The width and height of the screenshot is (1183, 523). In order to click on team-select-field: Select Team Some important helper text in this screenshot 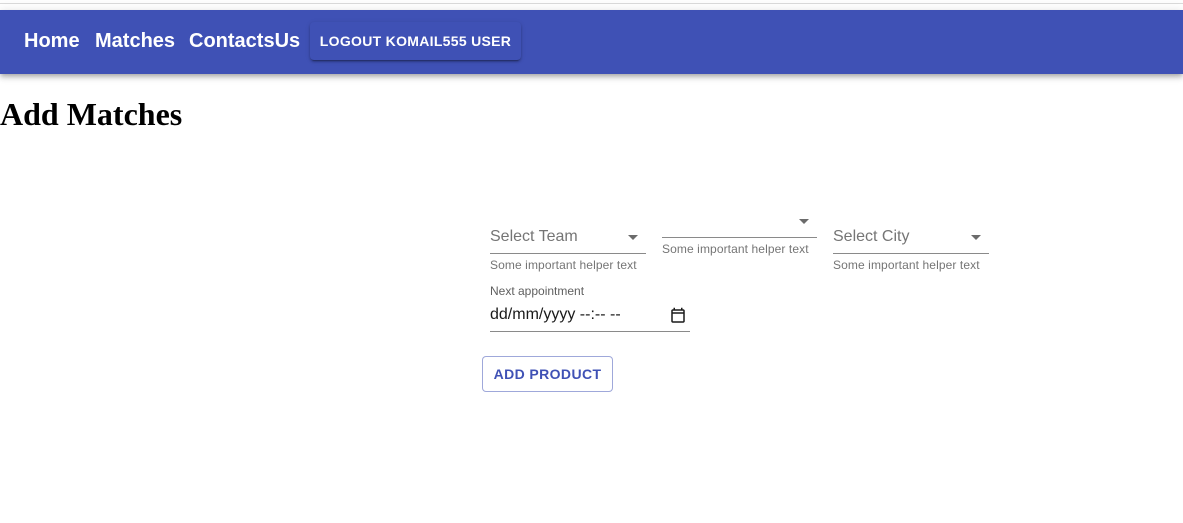, I will do `click(568, 250)`.